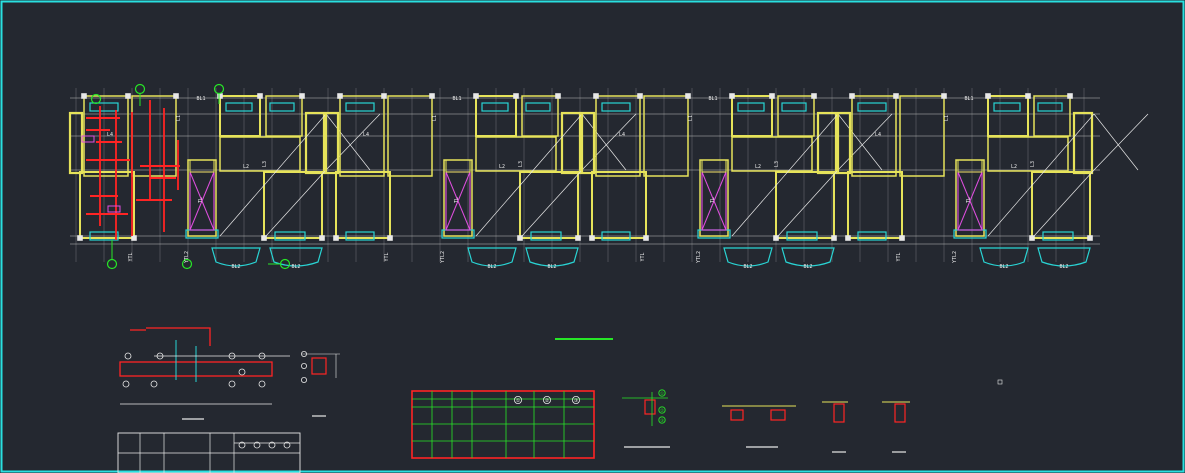 The image size is (1185, 473). Describe the element at coordinates (547, 401) in the screenshot. I see `table-header-marker: ②` at that location.